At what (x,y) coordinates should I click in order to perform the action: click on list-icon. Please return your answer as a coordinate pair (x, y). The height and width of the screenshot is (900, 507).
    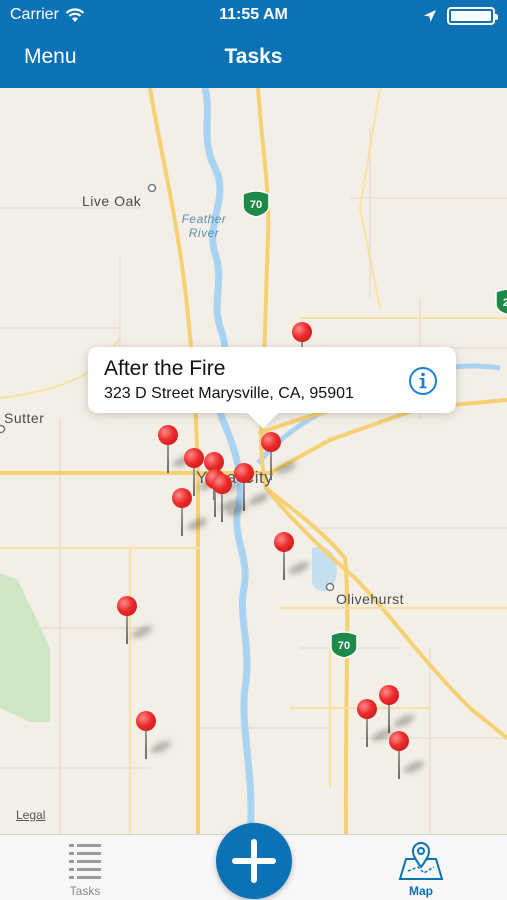
    Looking at the image, I should click on (85, 861).